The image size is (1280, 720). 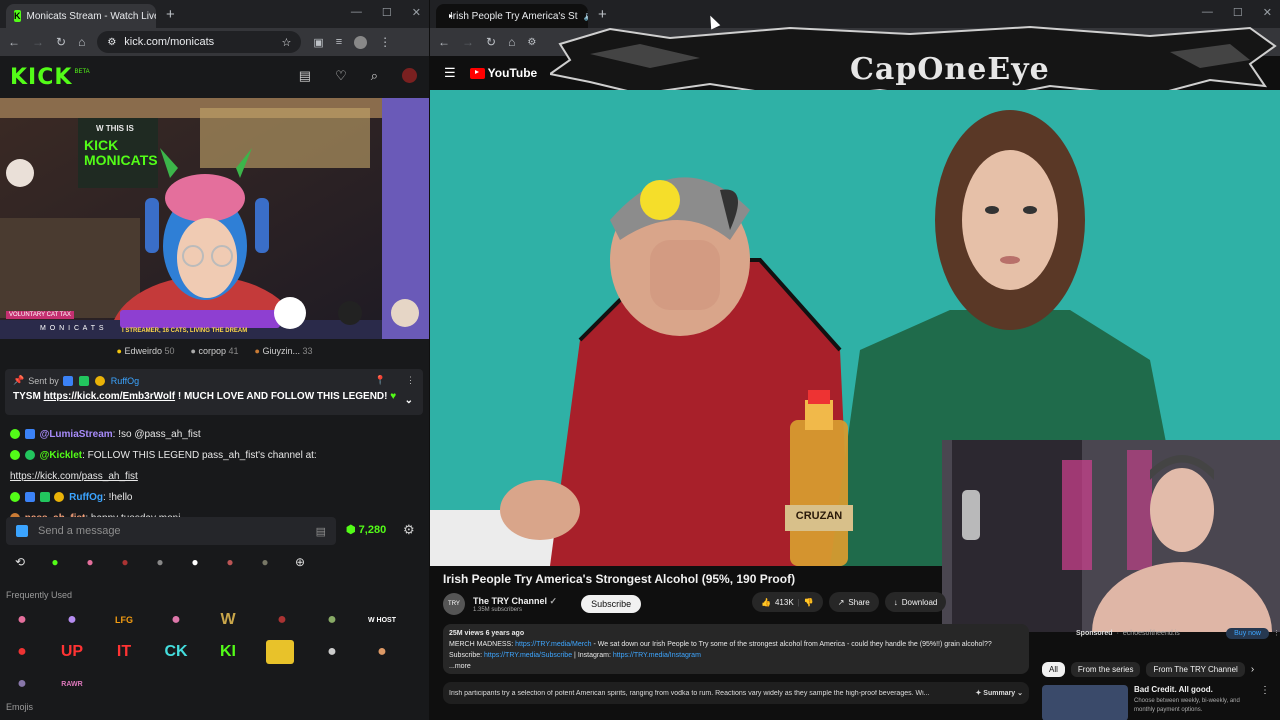 What do you see at coordinates (657, 655) in the screenshot?
I see `instagram-link: https://TRY.media/Instagram` at bounding box center [657, 655].